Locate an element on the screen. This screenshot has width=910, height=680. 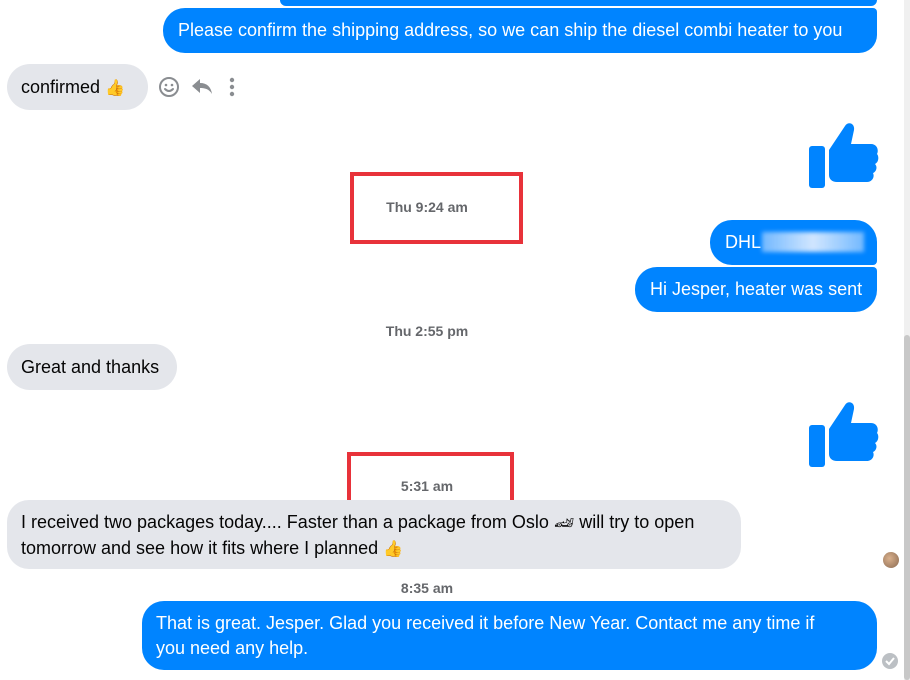
smiley-icon is located at coordinates (169, 87).